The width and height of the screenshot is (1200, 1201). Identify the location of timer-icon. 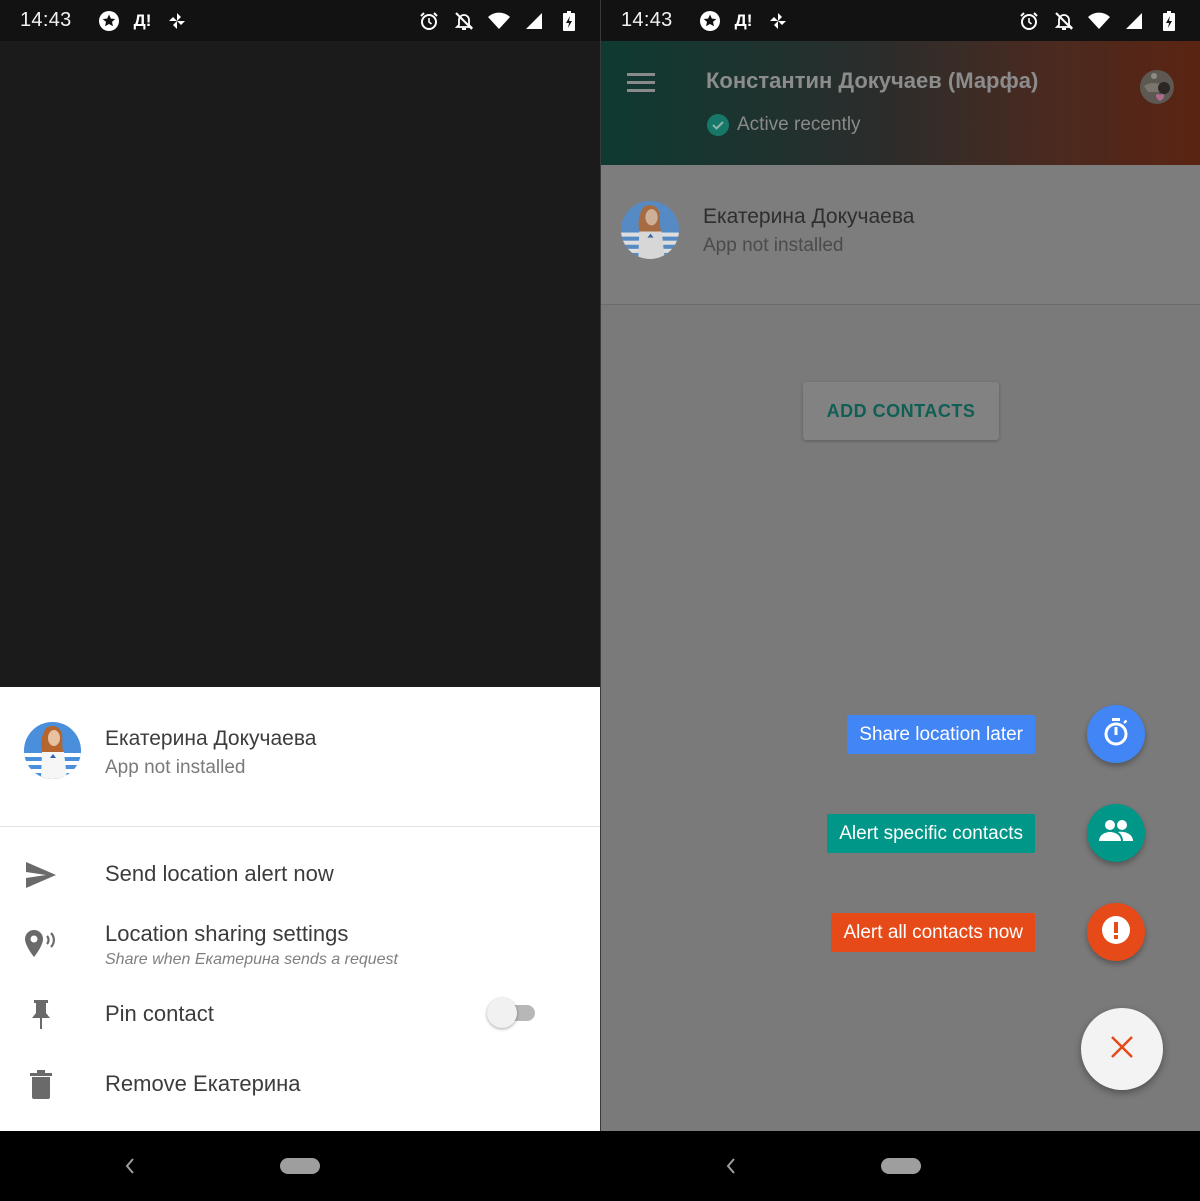
(1116, 734).